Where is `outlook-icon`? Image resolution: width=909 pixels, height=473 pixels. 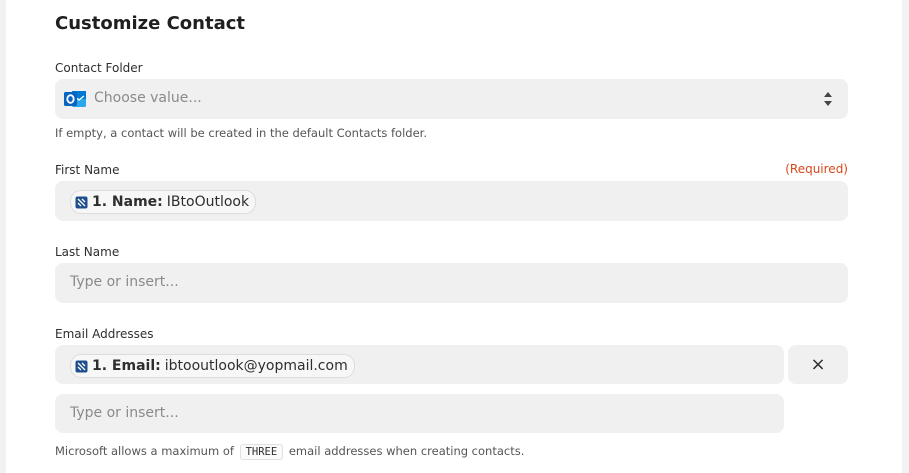
outlook-icon is located at coordinates (75, 99).